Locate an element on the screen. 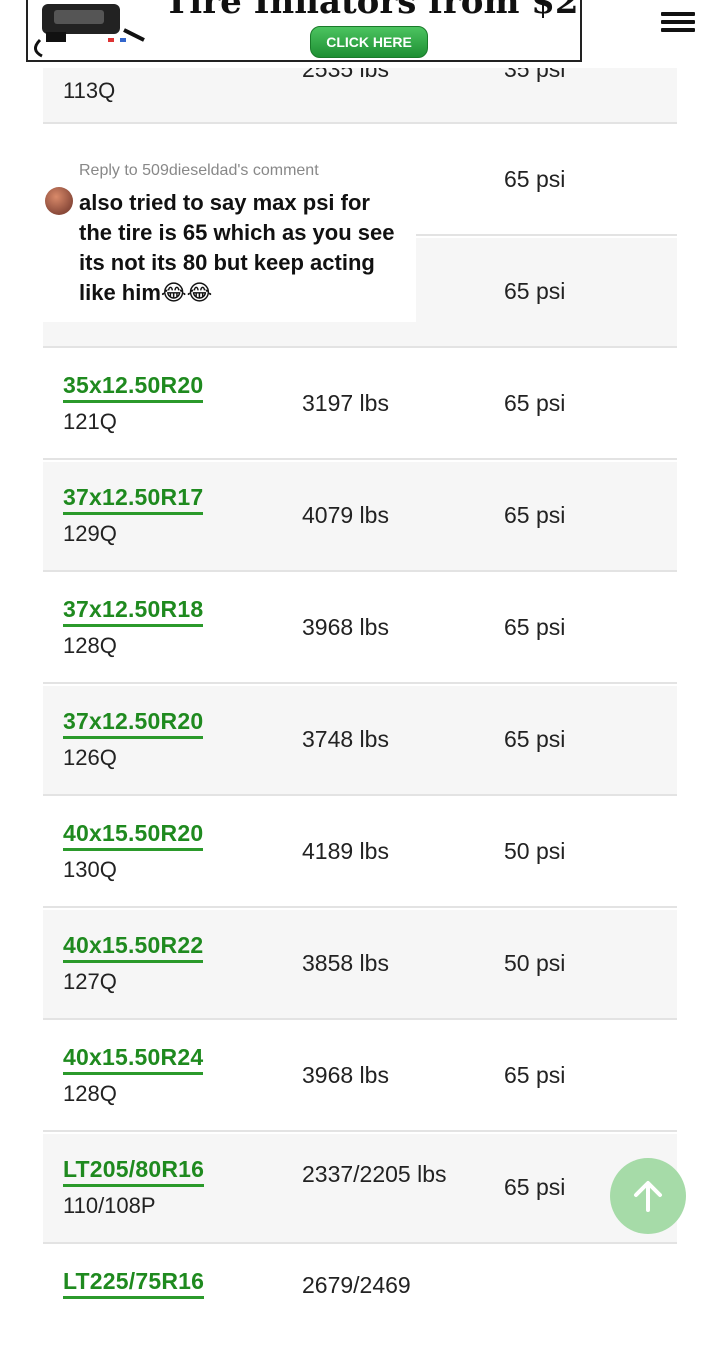 The width and height of the screenshot is (720, 1356). table-row: 37x12.50R20 126Q 3748 lbs 65 psi is located at coordinates (360, 741).